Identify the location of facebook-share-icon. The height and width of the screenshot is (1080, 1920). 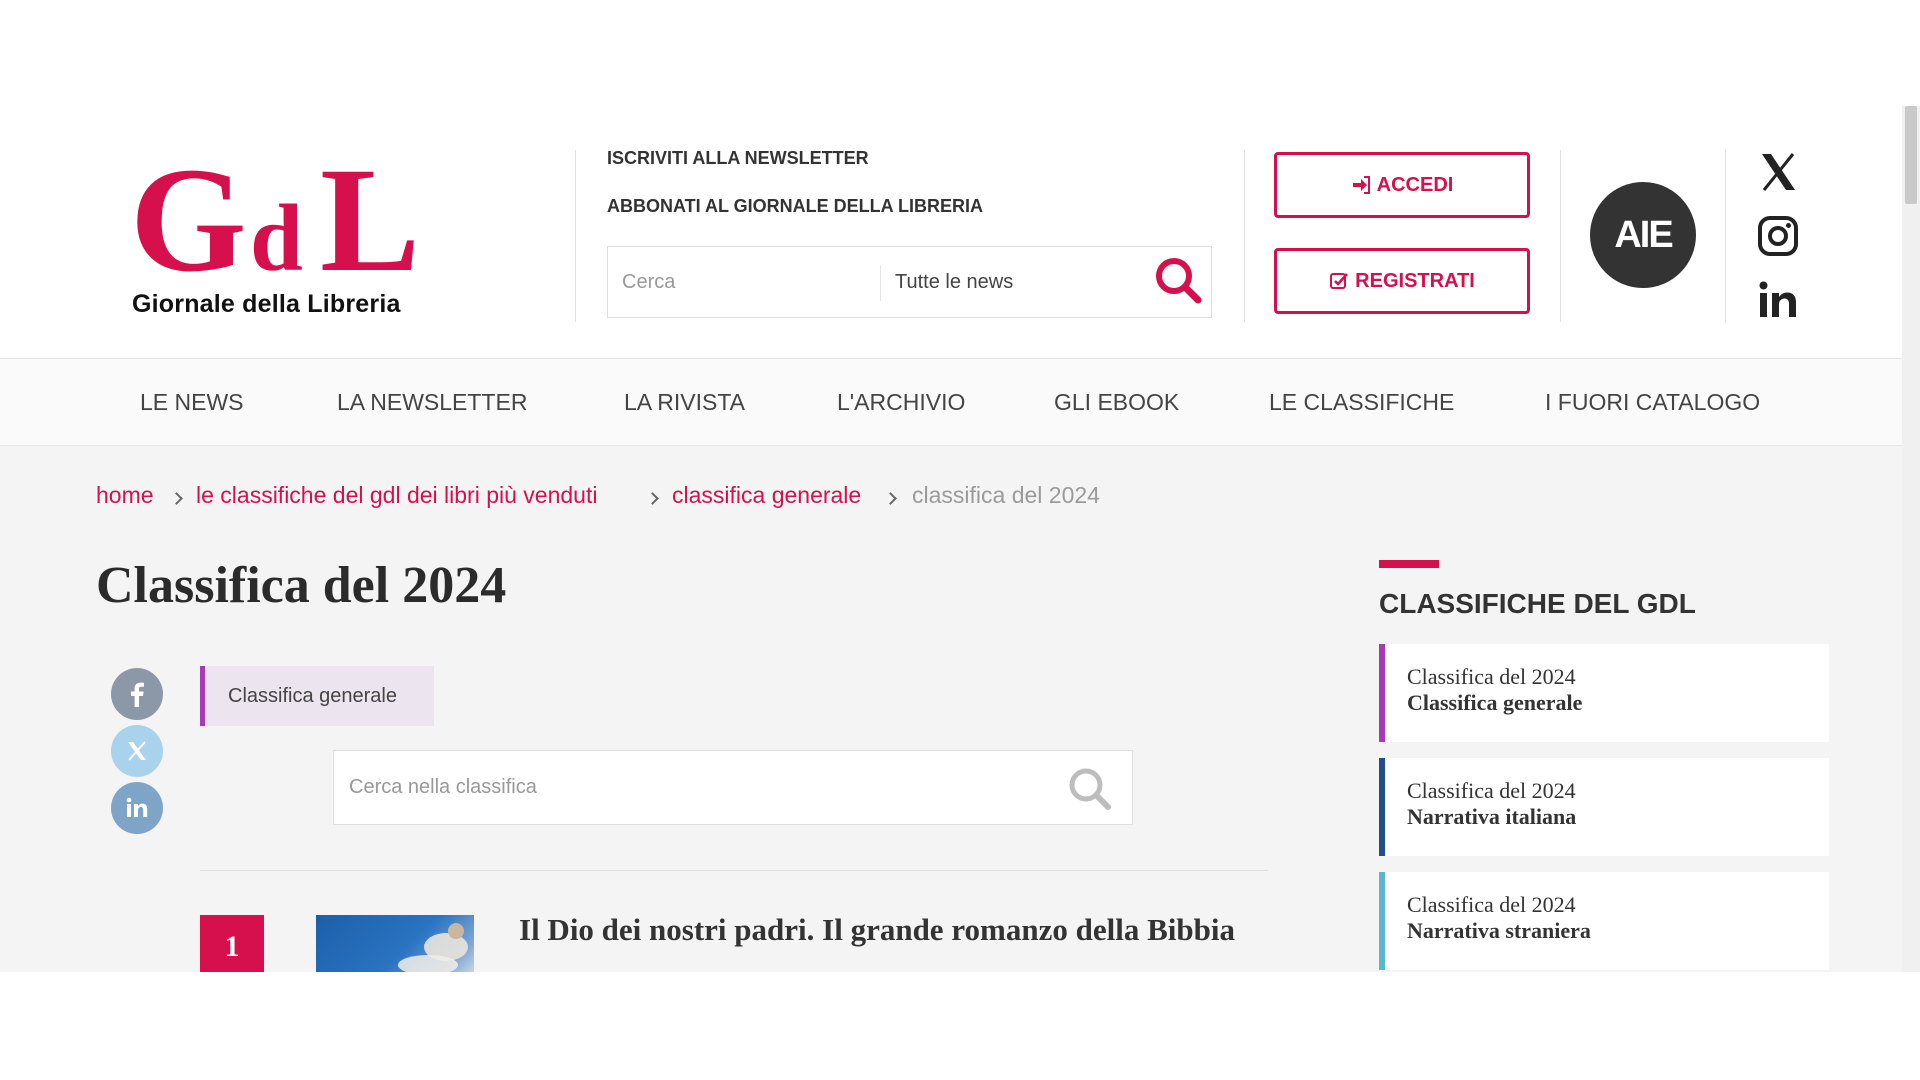
(137, 694).